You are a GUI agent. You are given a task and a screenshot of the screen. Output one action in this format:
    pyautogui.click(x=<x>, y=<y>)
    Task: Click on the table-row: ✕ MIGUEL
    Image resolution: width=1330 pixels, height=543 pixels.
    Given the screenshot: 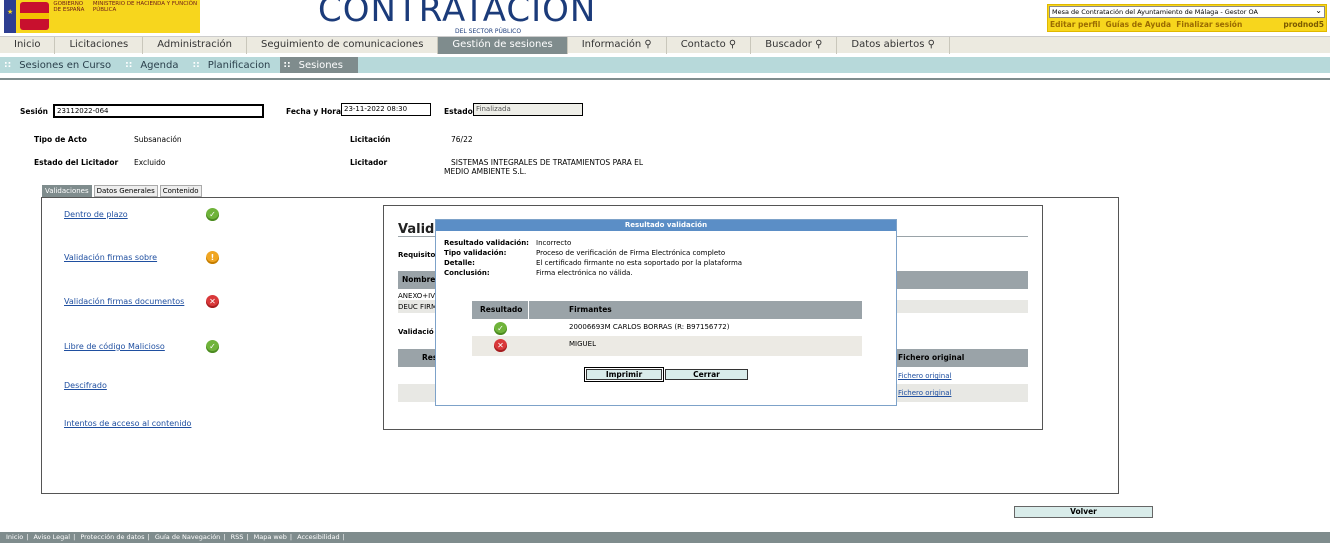 What is the action you would take?
    pyautogui.click(x=667, y=346)
    